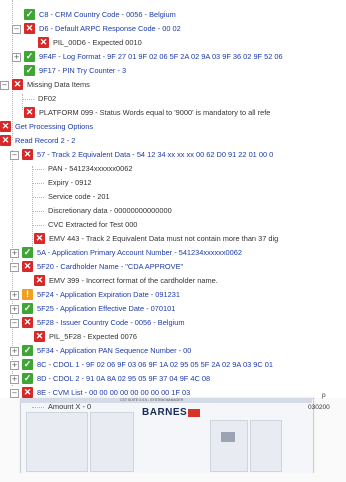  Describe the element at coordinates (110, 266) in the screenshot. I see `tree-row-label: 5F20 - Cardholder Name - "CDA APPROVE"` at that location.